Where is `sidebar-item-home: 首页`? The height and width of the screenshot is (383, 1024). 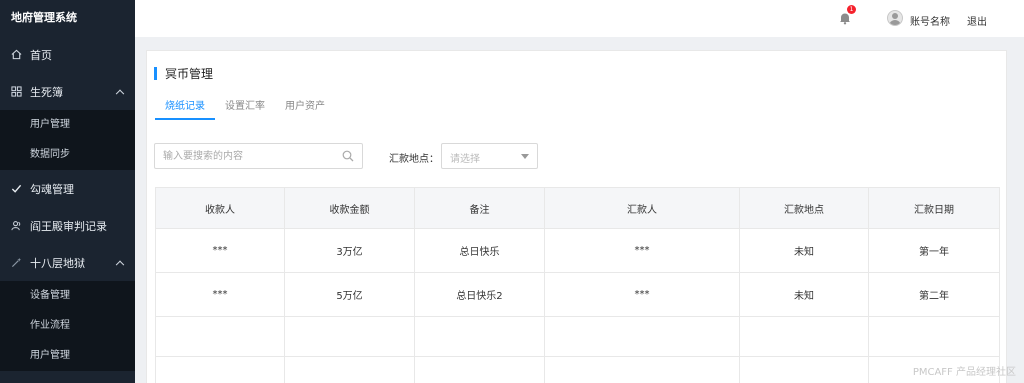 sidebar-item-home: 首页 is located at coordinates (67, 54).